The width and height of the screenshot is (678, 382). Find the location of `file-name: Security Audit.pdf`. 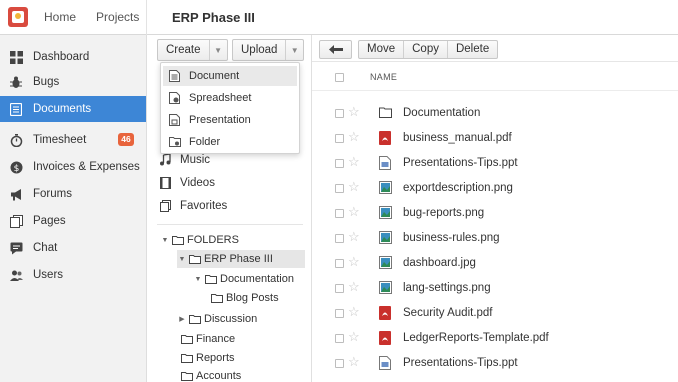

file-name: Security Audit.pdf is located at coordinates (448, 313).